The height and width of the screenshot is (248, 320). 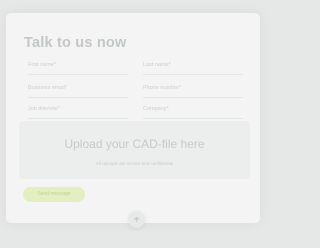 What do you see at coordinates (54, 194) in the screenshot?
I see `send-message-button: Send message` at bounding box center [54, 194].